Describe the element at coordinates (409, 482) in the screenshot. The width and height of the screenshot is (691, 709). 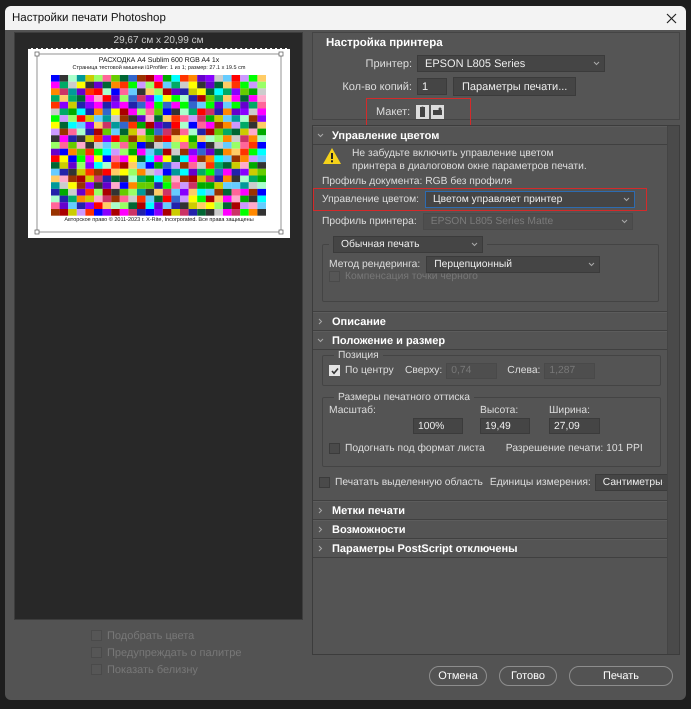
I see `checkbox-label: Печатать выделенную область` at that location.